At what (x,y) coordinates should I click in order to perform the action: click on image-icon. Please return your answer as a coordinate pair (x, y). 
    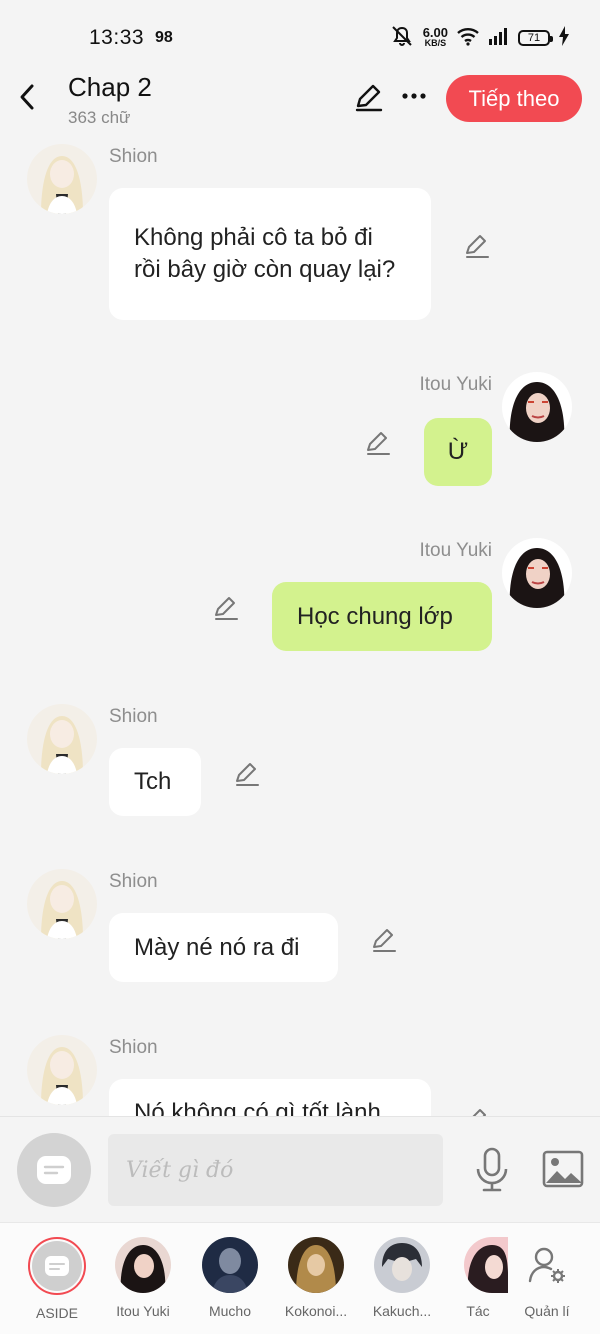
    Looking at the image, I should click on (563, 1169).